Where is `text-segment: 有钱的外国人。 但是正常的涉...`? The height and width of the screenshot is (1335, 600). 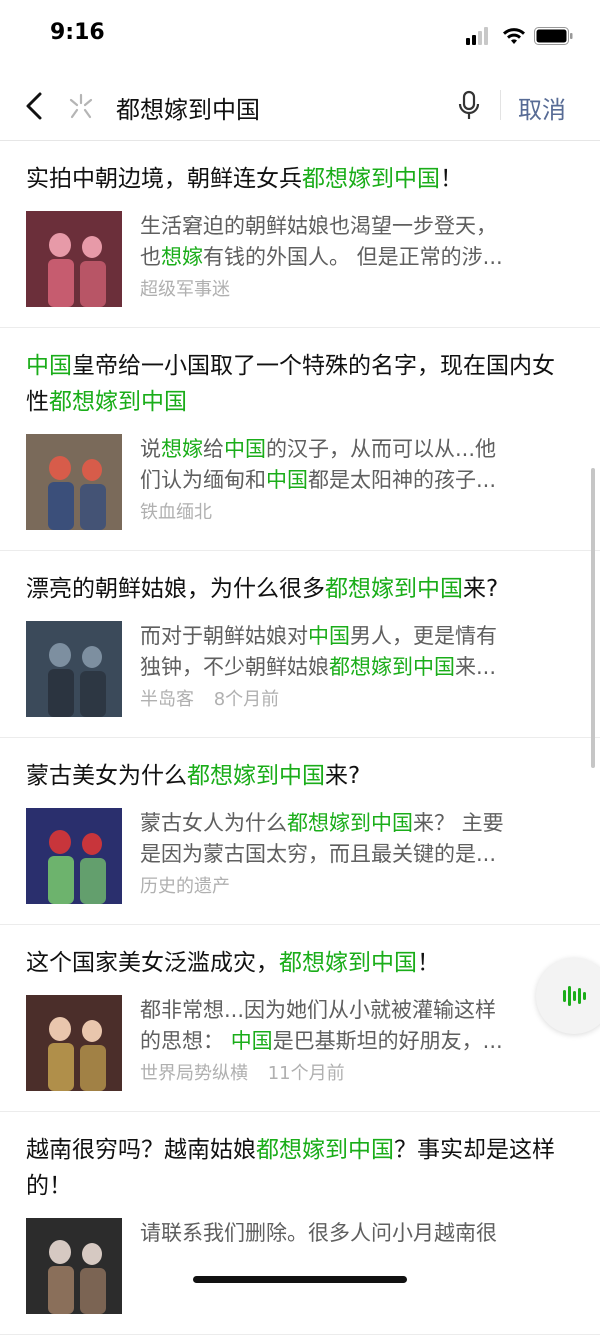
text-segment: 有钱的外国人。 但是正常的涉... is located at coordinates (353, 257).